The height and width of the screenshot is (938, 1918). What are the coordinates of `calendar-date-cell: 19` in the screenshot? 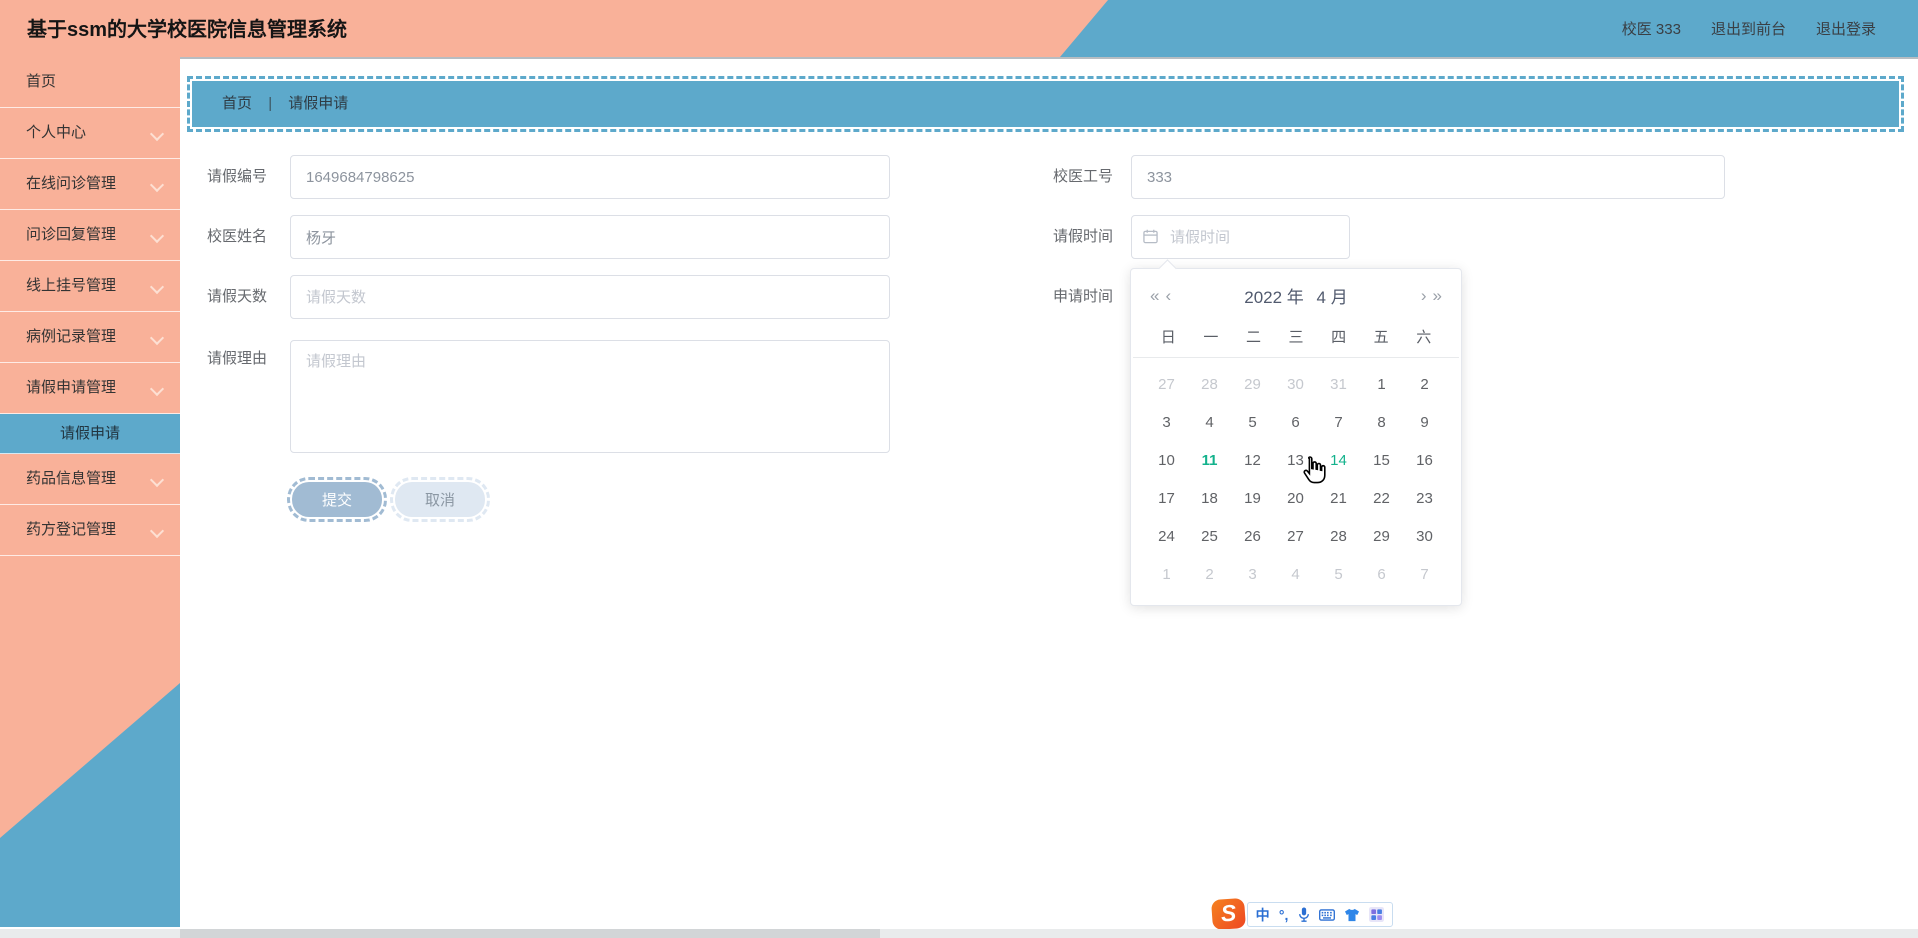 It's located at (1252, 499).